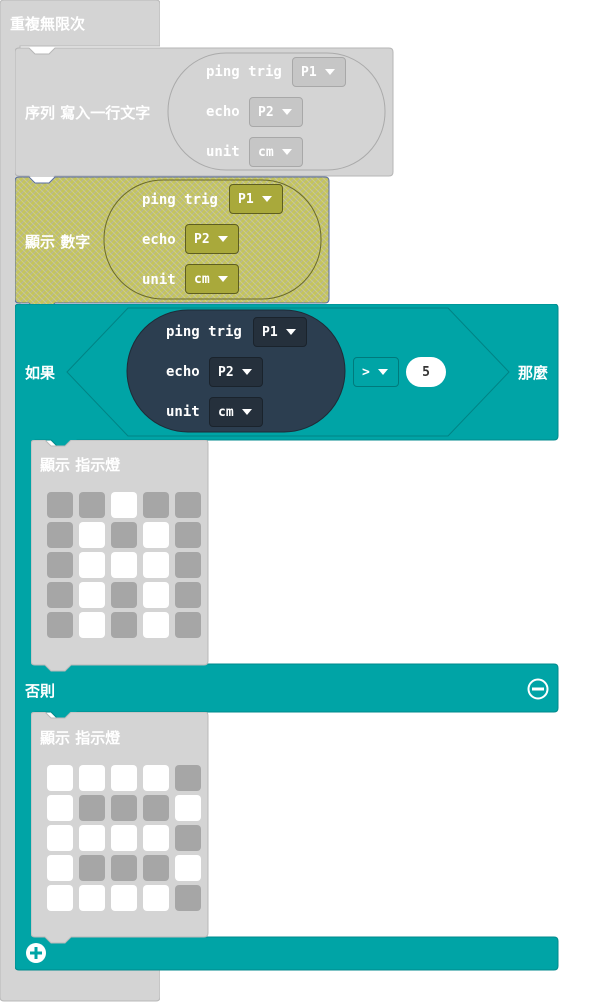 Image resolution: width=610 pixels, height=1002 pixels. I want to click on forever-loop-label: 重複無限次, so click(48, 24).